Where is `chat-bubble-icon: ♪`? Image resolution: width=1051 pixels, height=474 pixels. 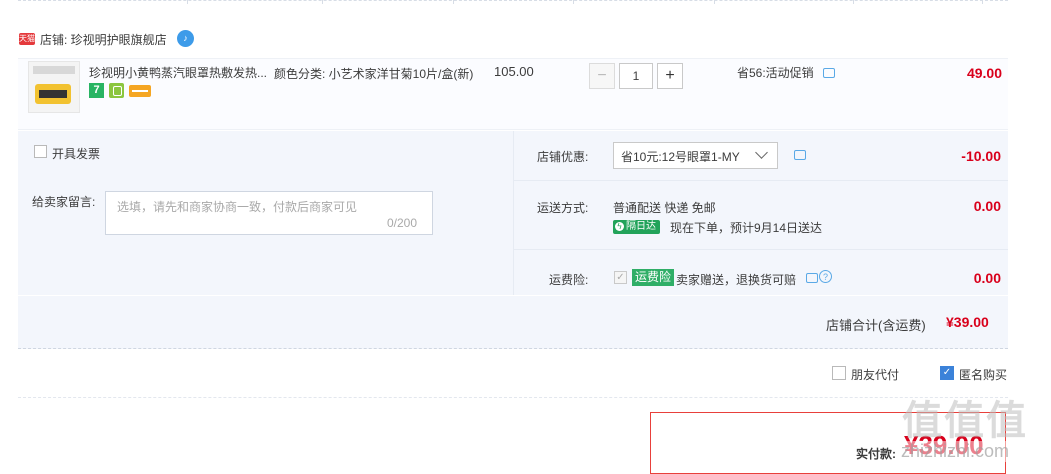 chat-bubble-icon: ♪ is located at coordinates (185, 38).